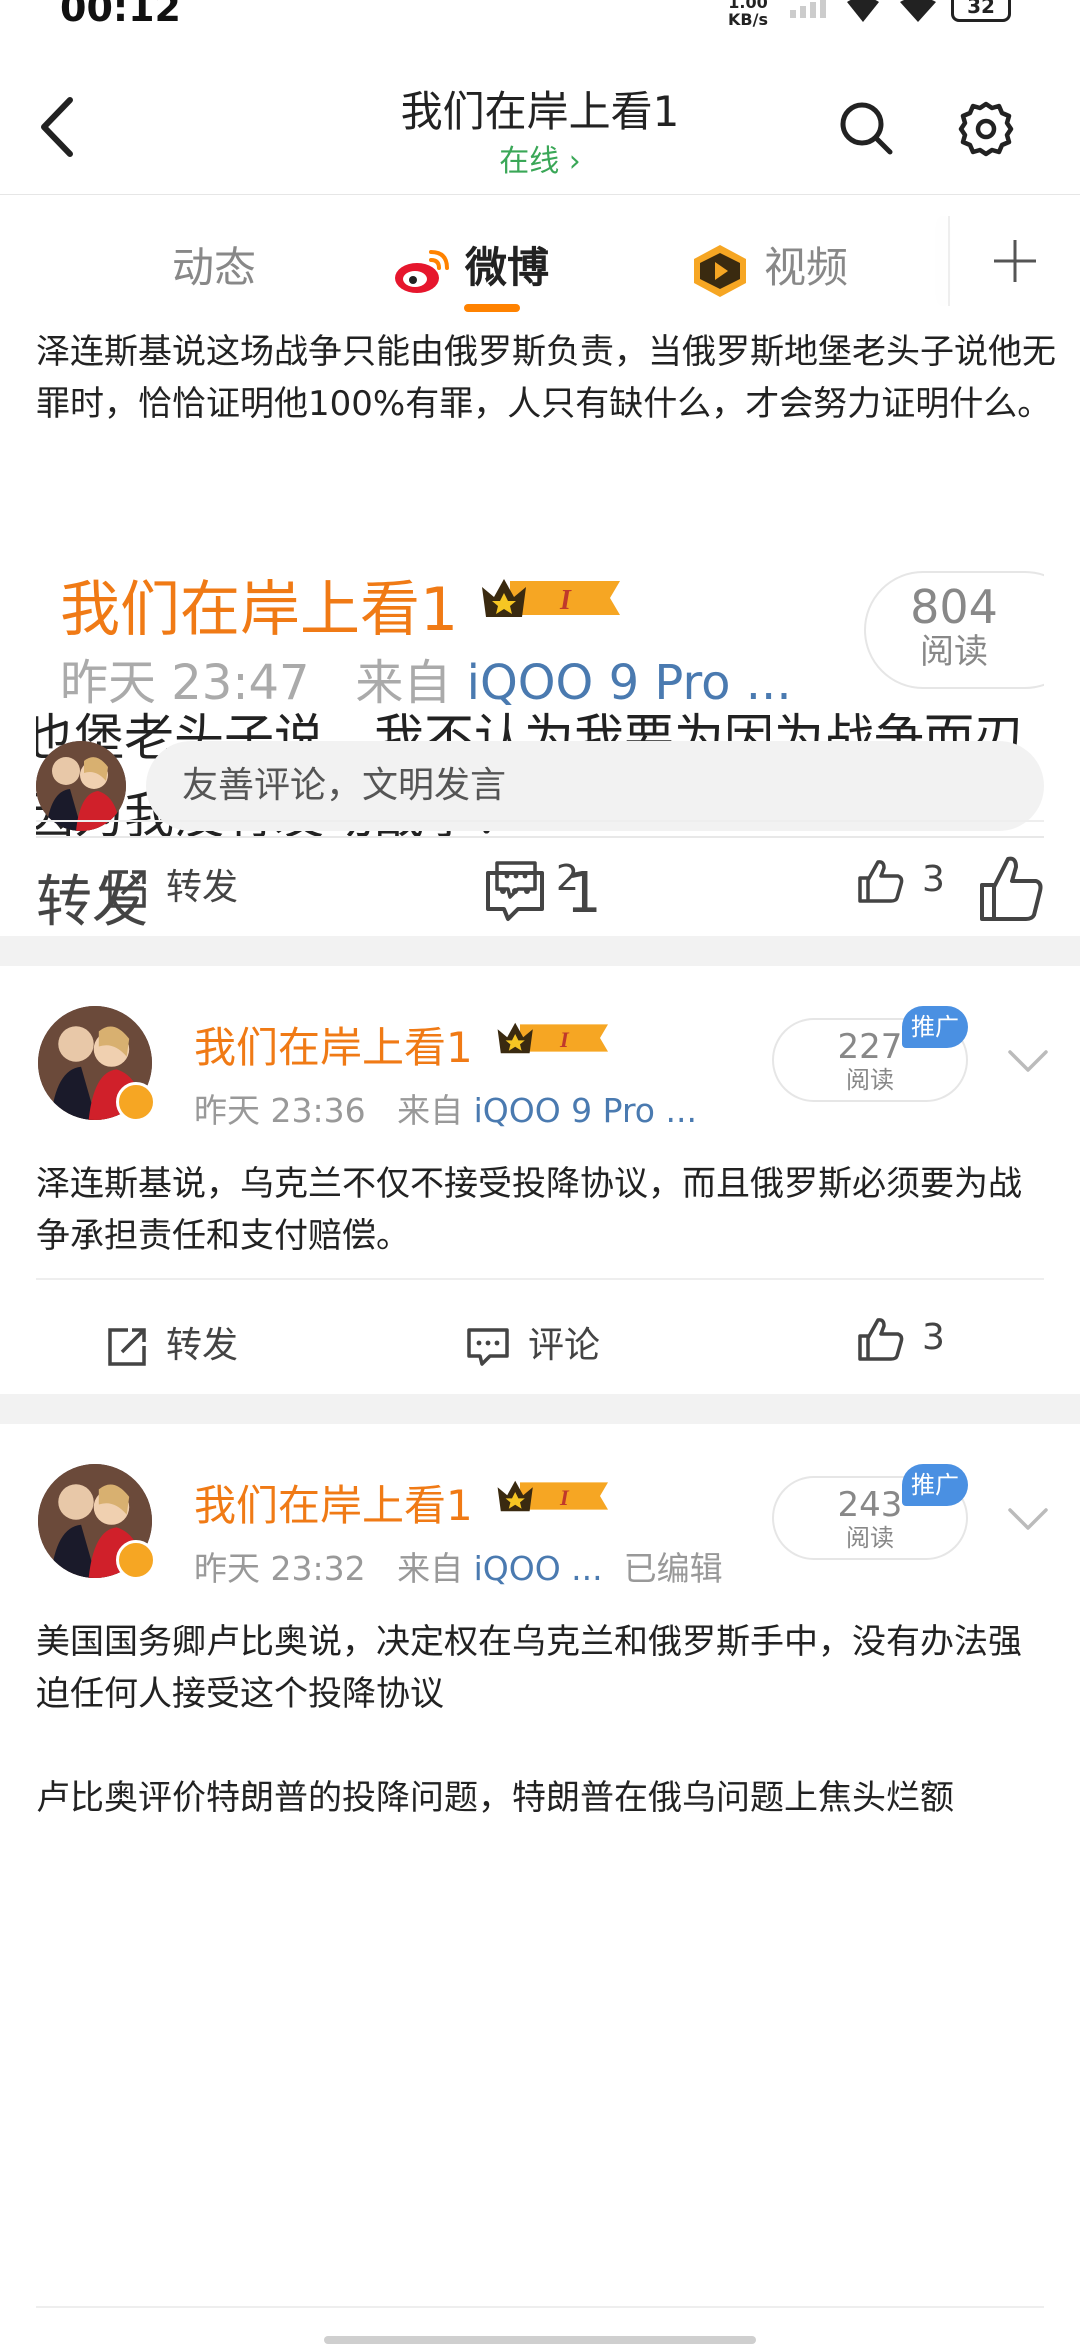  I want to click on network-speed-unit: KB/s, so click(748, 19).